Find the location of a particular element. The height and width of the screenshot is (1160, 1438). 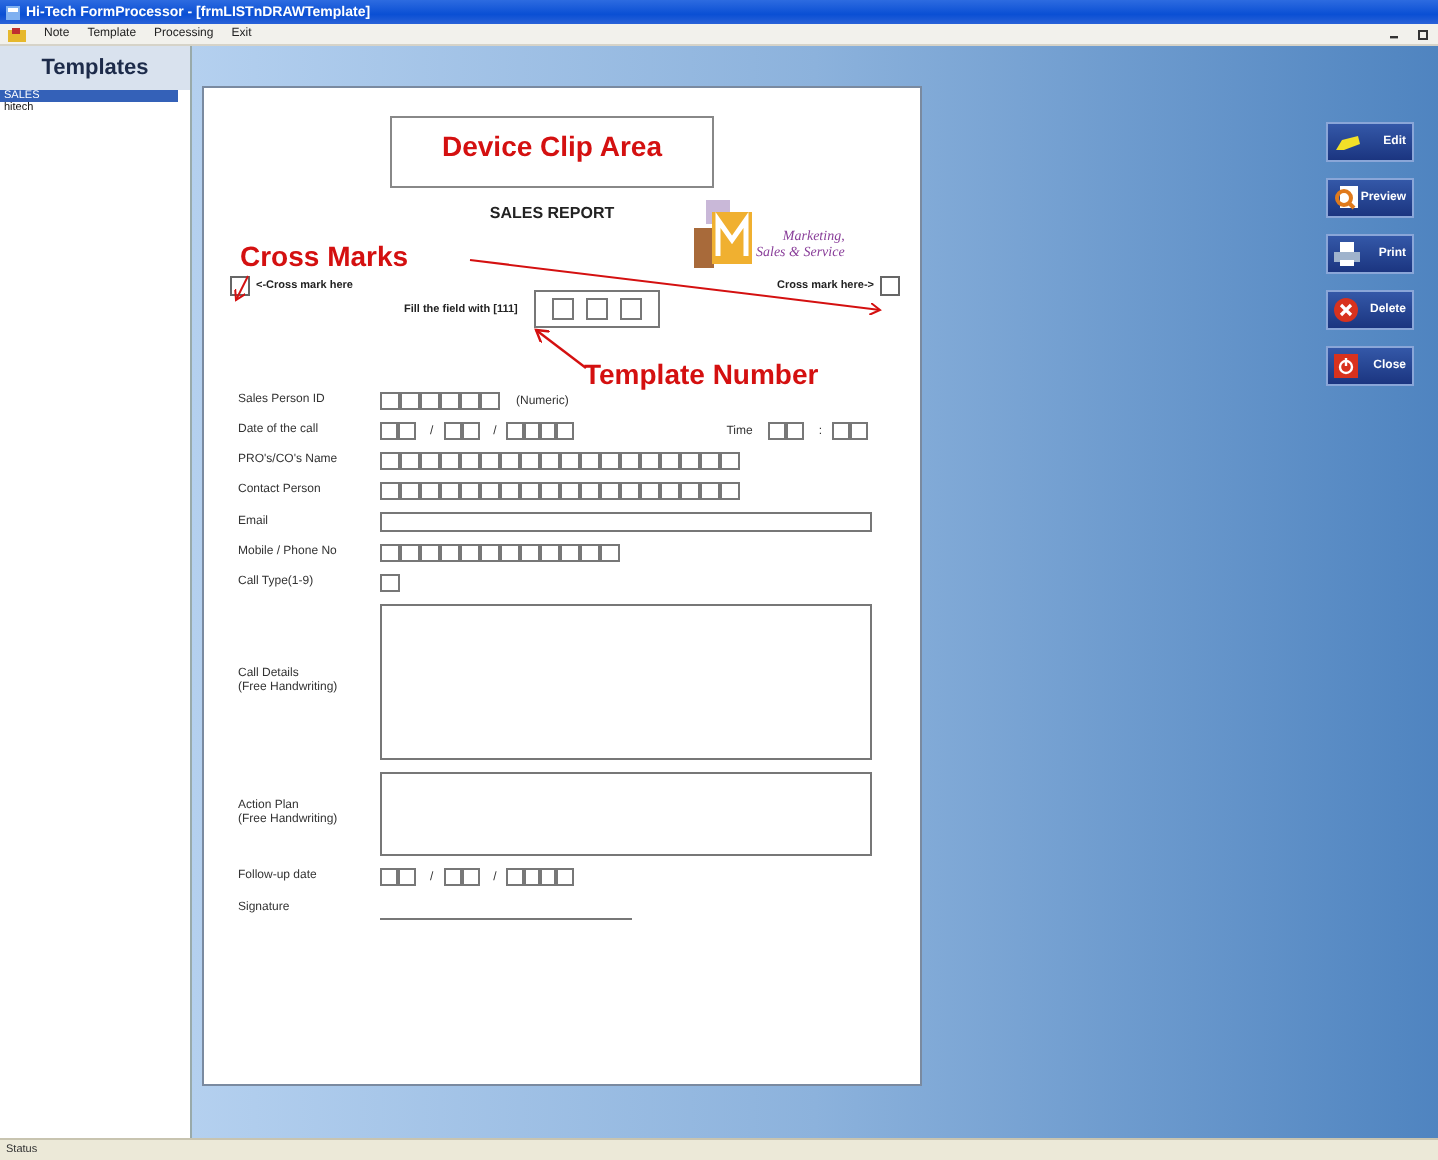

power-icon is located at coordinates (1346, 366).